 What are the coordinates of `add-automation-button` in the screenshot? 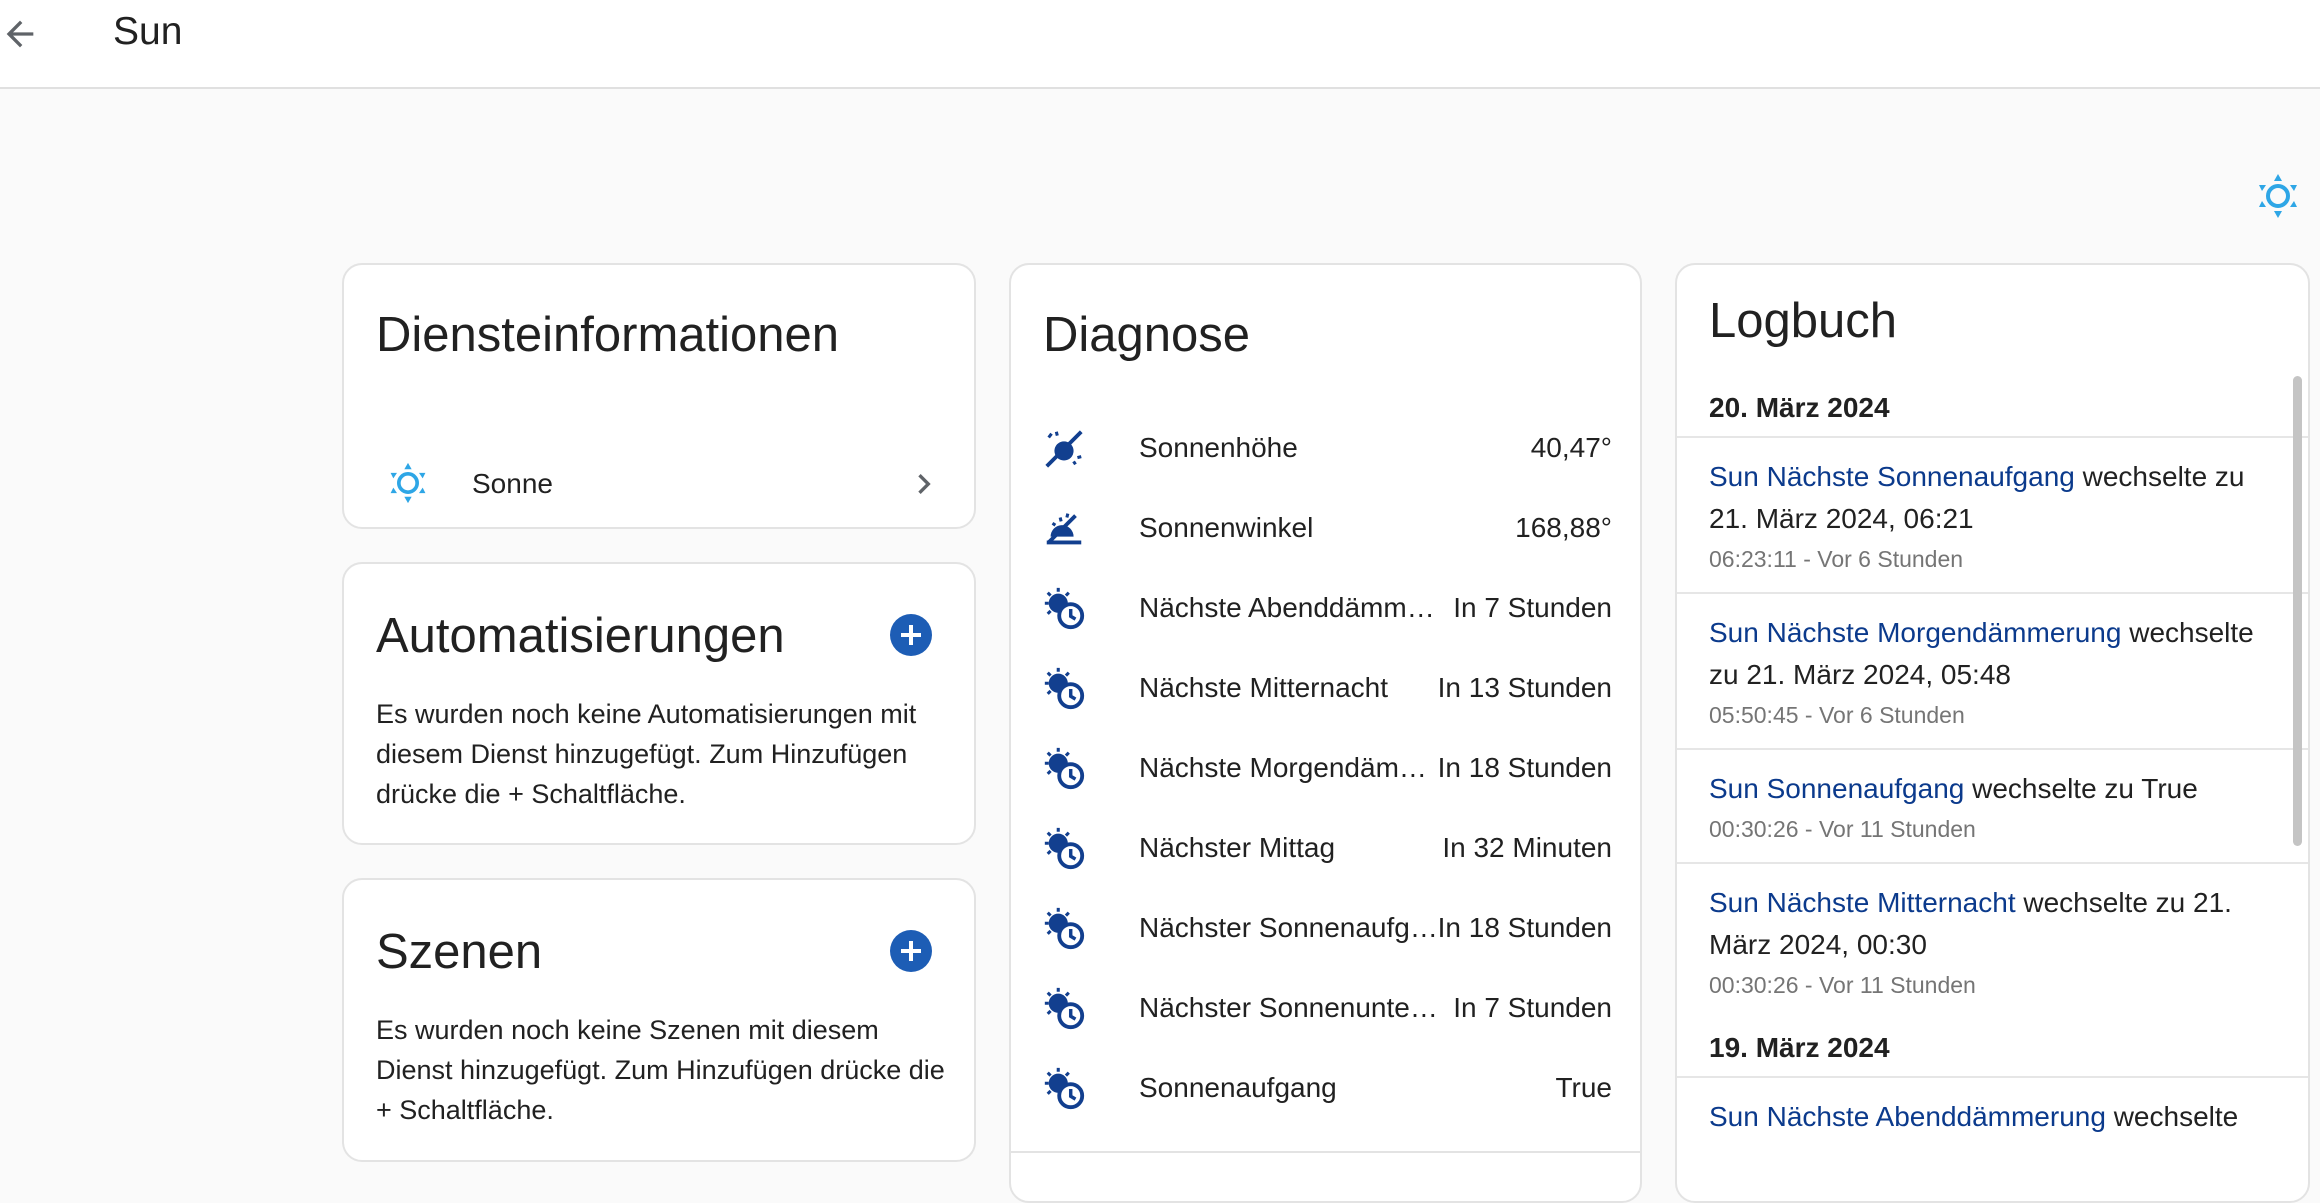 It's located at (911, 635).